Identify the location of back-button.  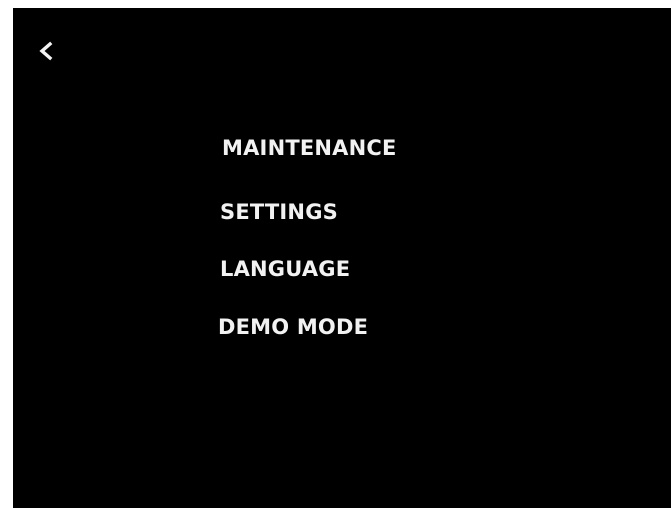
(46, 51).